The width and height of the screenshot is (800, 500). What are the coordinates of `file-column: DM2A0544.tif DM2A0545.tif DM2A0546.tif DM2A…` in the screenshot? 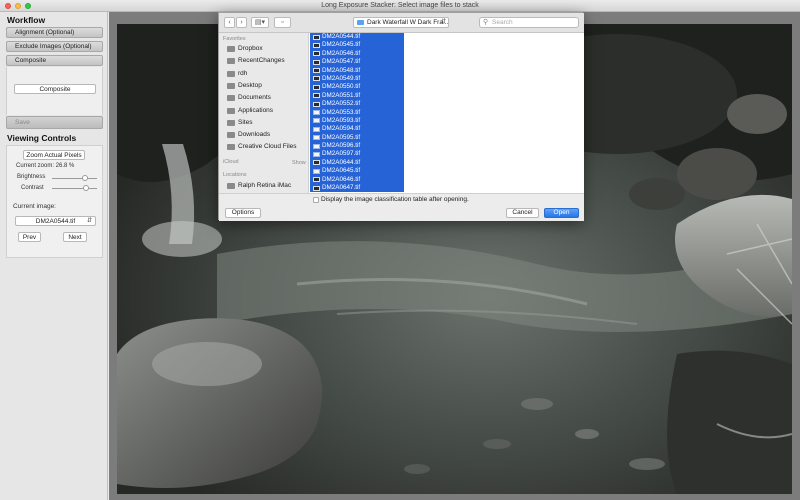 It's located at (357, 113).